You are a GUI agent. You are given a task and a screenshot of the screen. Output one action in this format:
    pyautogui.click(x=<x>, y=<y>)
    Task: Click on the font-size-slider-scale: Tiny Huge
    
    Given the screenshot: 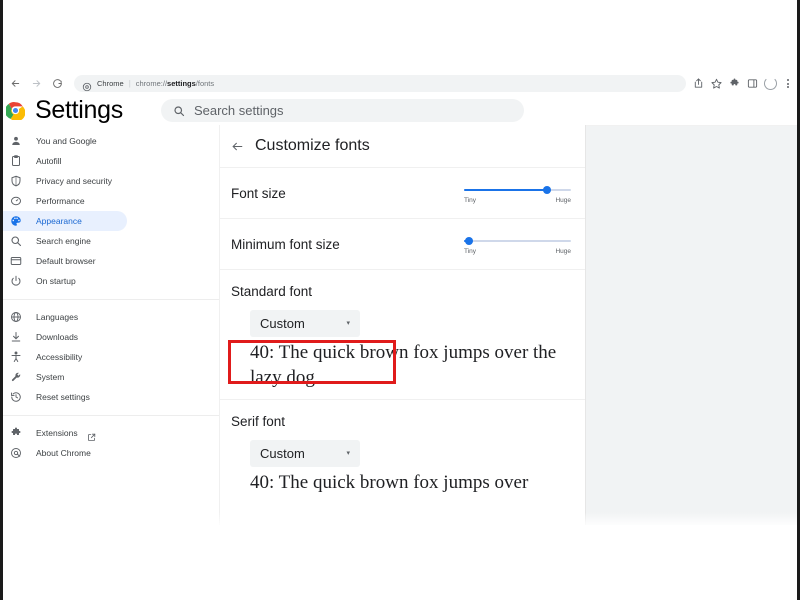 What is the action you would take?
    pyautogui.click(x=517, y=200)
    